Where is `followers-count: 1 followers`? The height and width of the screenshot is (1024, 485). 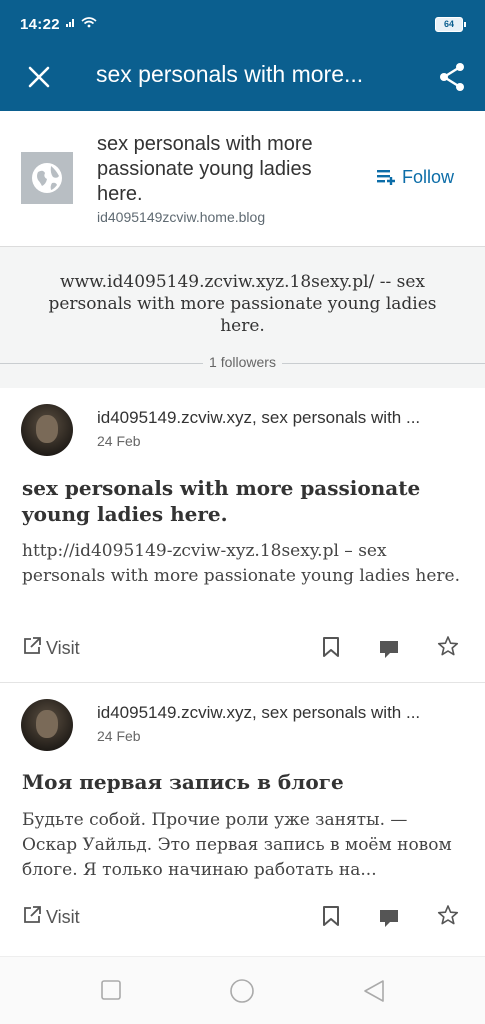 followers-count: 1 followers is located at coordinates (242, 362).